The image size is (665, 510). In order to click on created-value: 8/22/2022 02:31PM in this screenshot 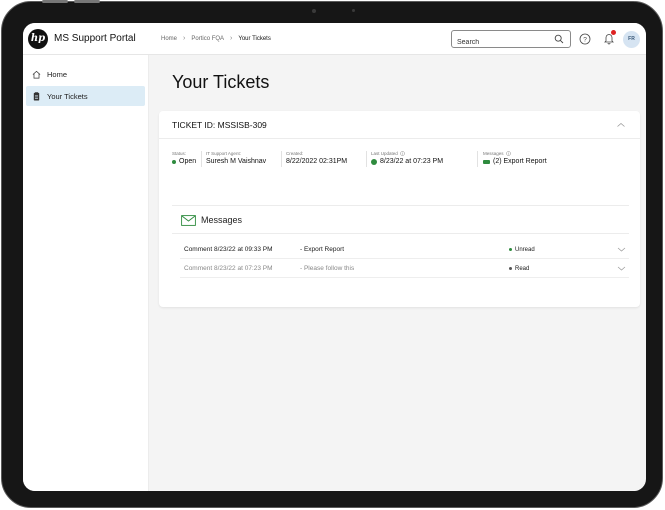, I will do `click(317, 161)`.